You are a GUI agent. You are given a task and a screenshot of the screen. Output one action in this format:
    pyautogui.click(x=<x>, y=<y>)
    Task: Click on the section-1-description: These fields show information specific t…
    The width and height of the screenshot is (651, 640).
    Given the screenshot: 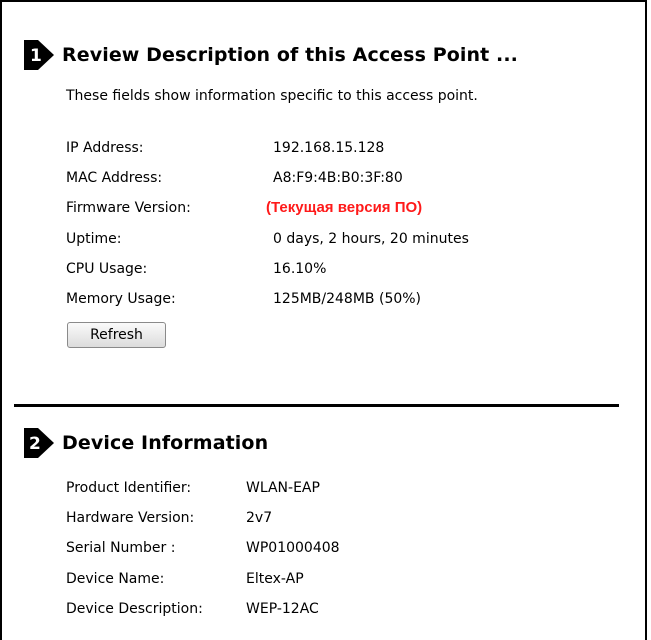 What is the action you would take?
    pyautogui.click(x=272, y=96)
    